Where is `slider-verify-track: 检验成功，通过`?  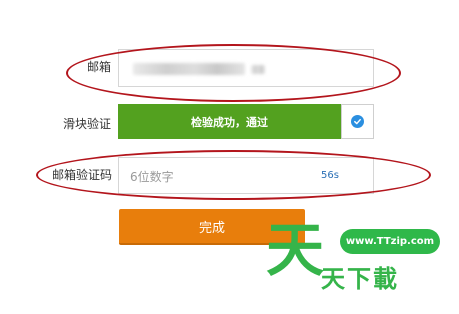
slider-verify-track: 检验成功，通过 is located at coordinates (229, 121).